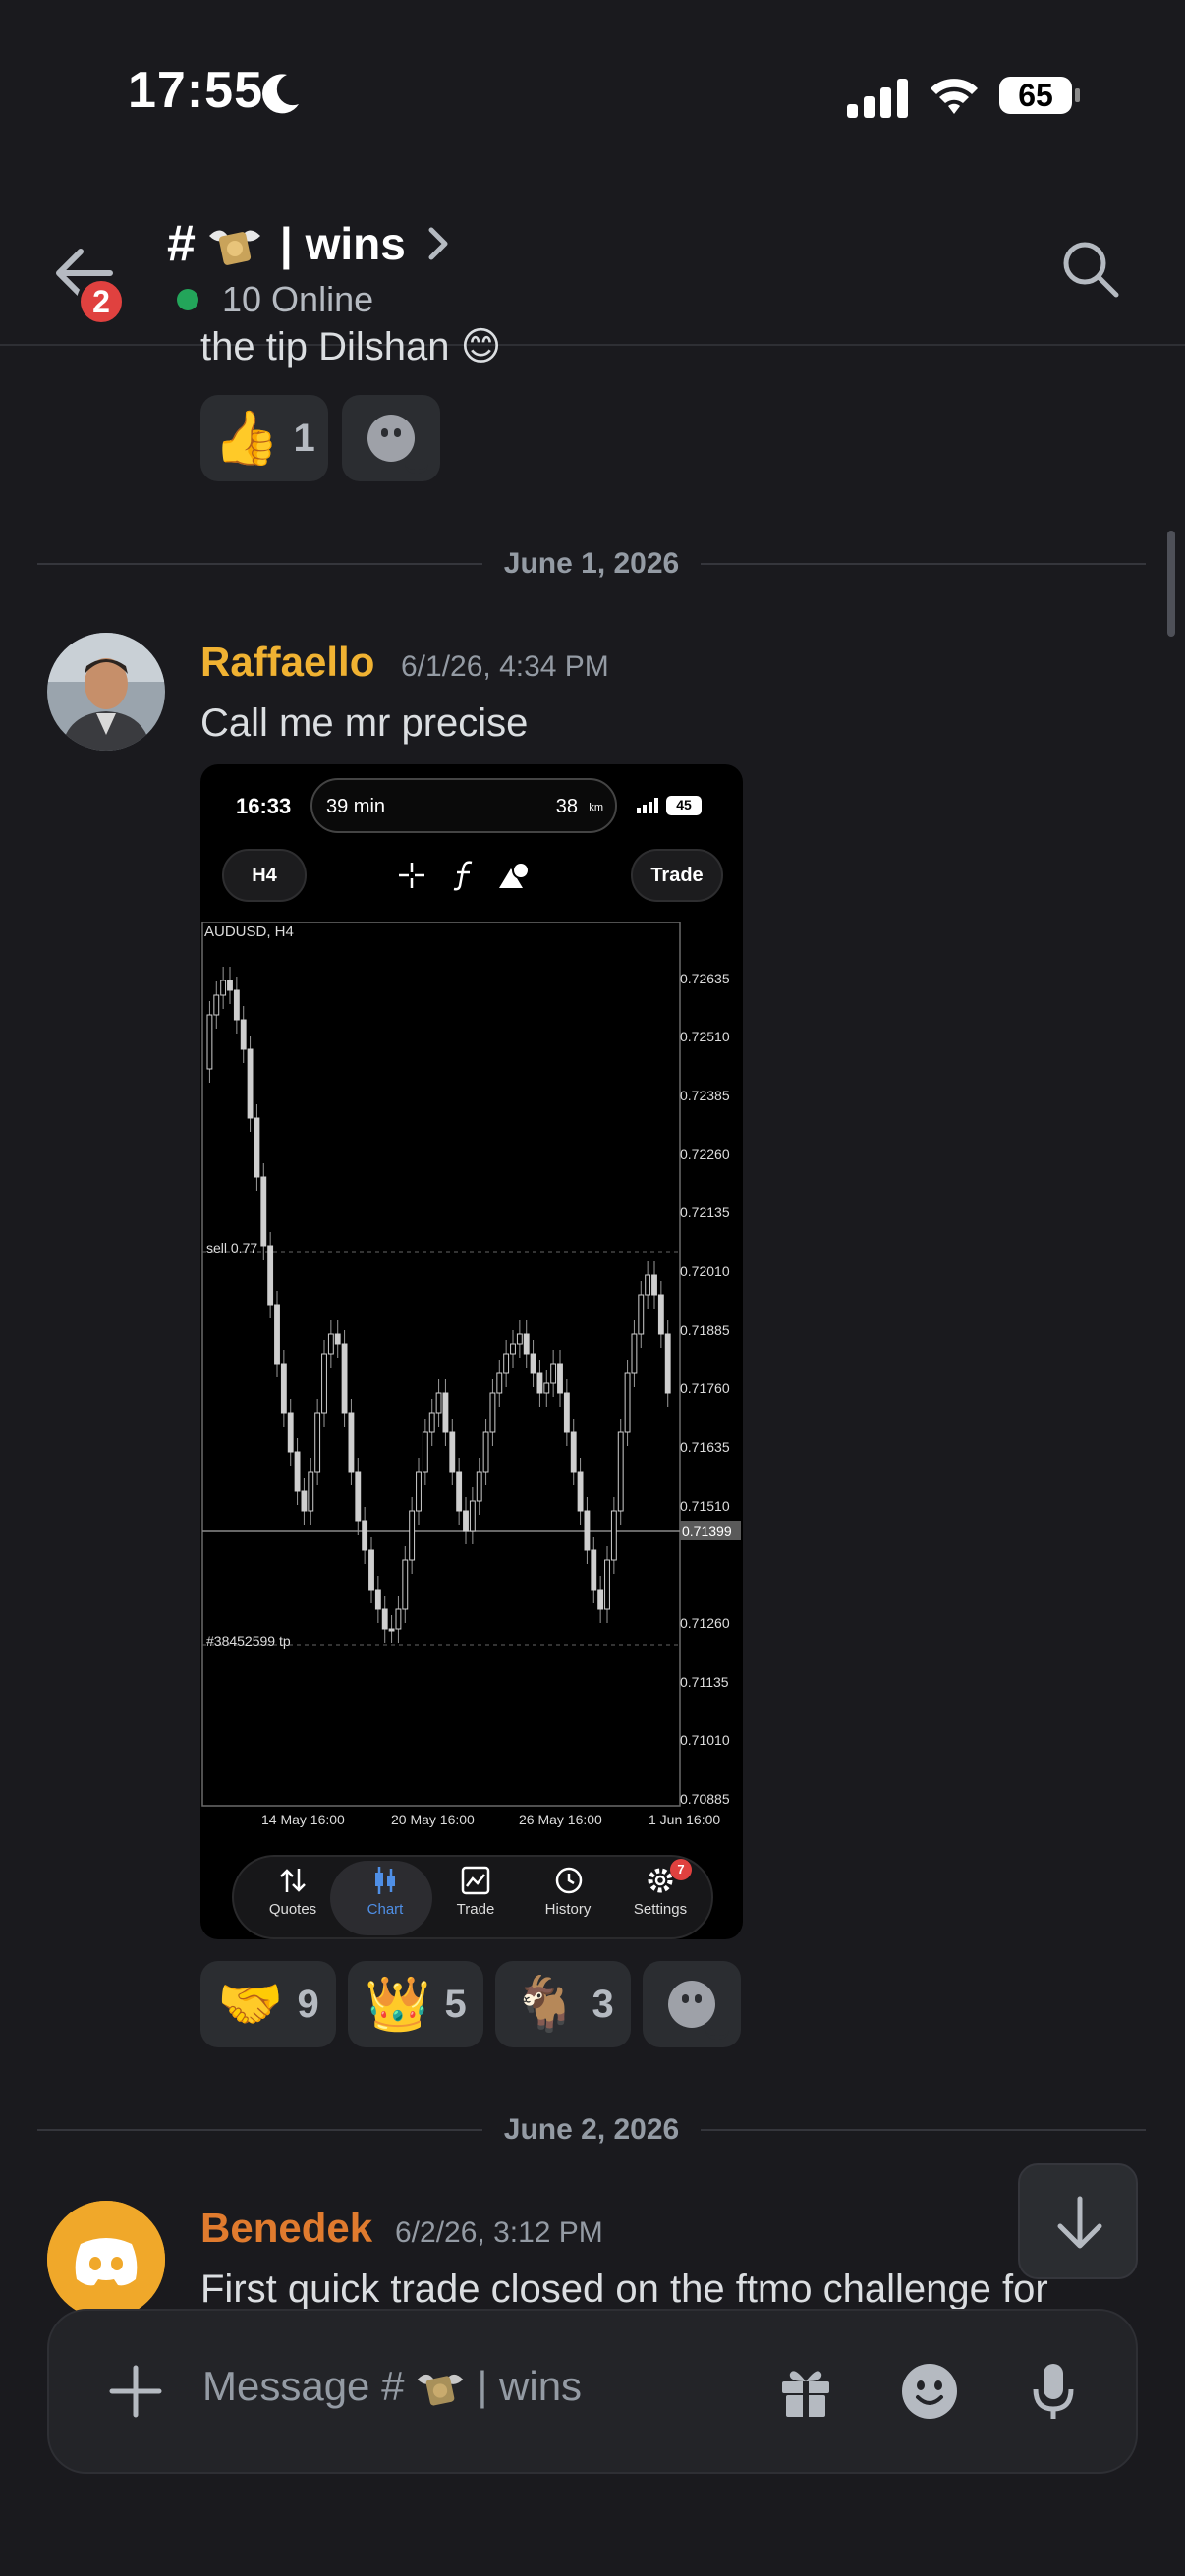 This screenshot has height=2576, width=1185. I want to click on price-tick-label: 0.71260, so click(705, 1623).